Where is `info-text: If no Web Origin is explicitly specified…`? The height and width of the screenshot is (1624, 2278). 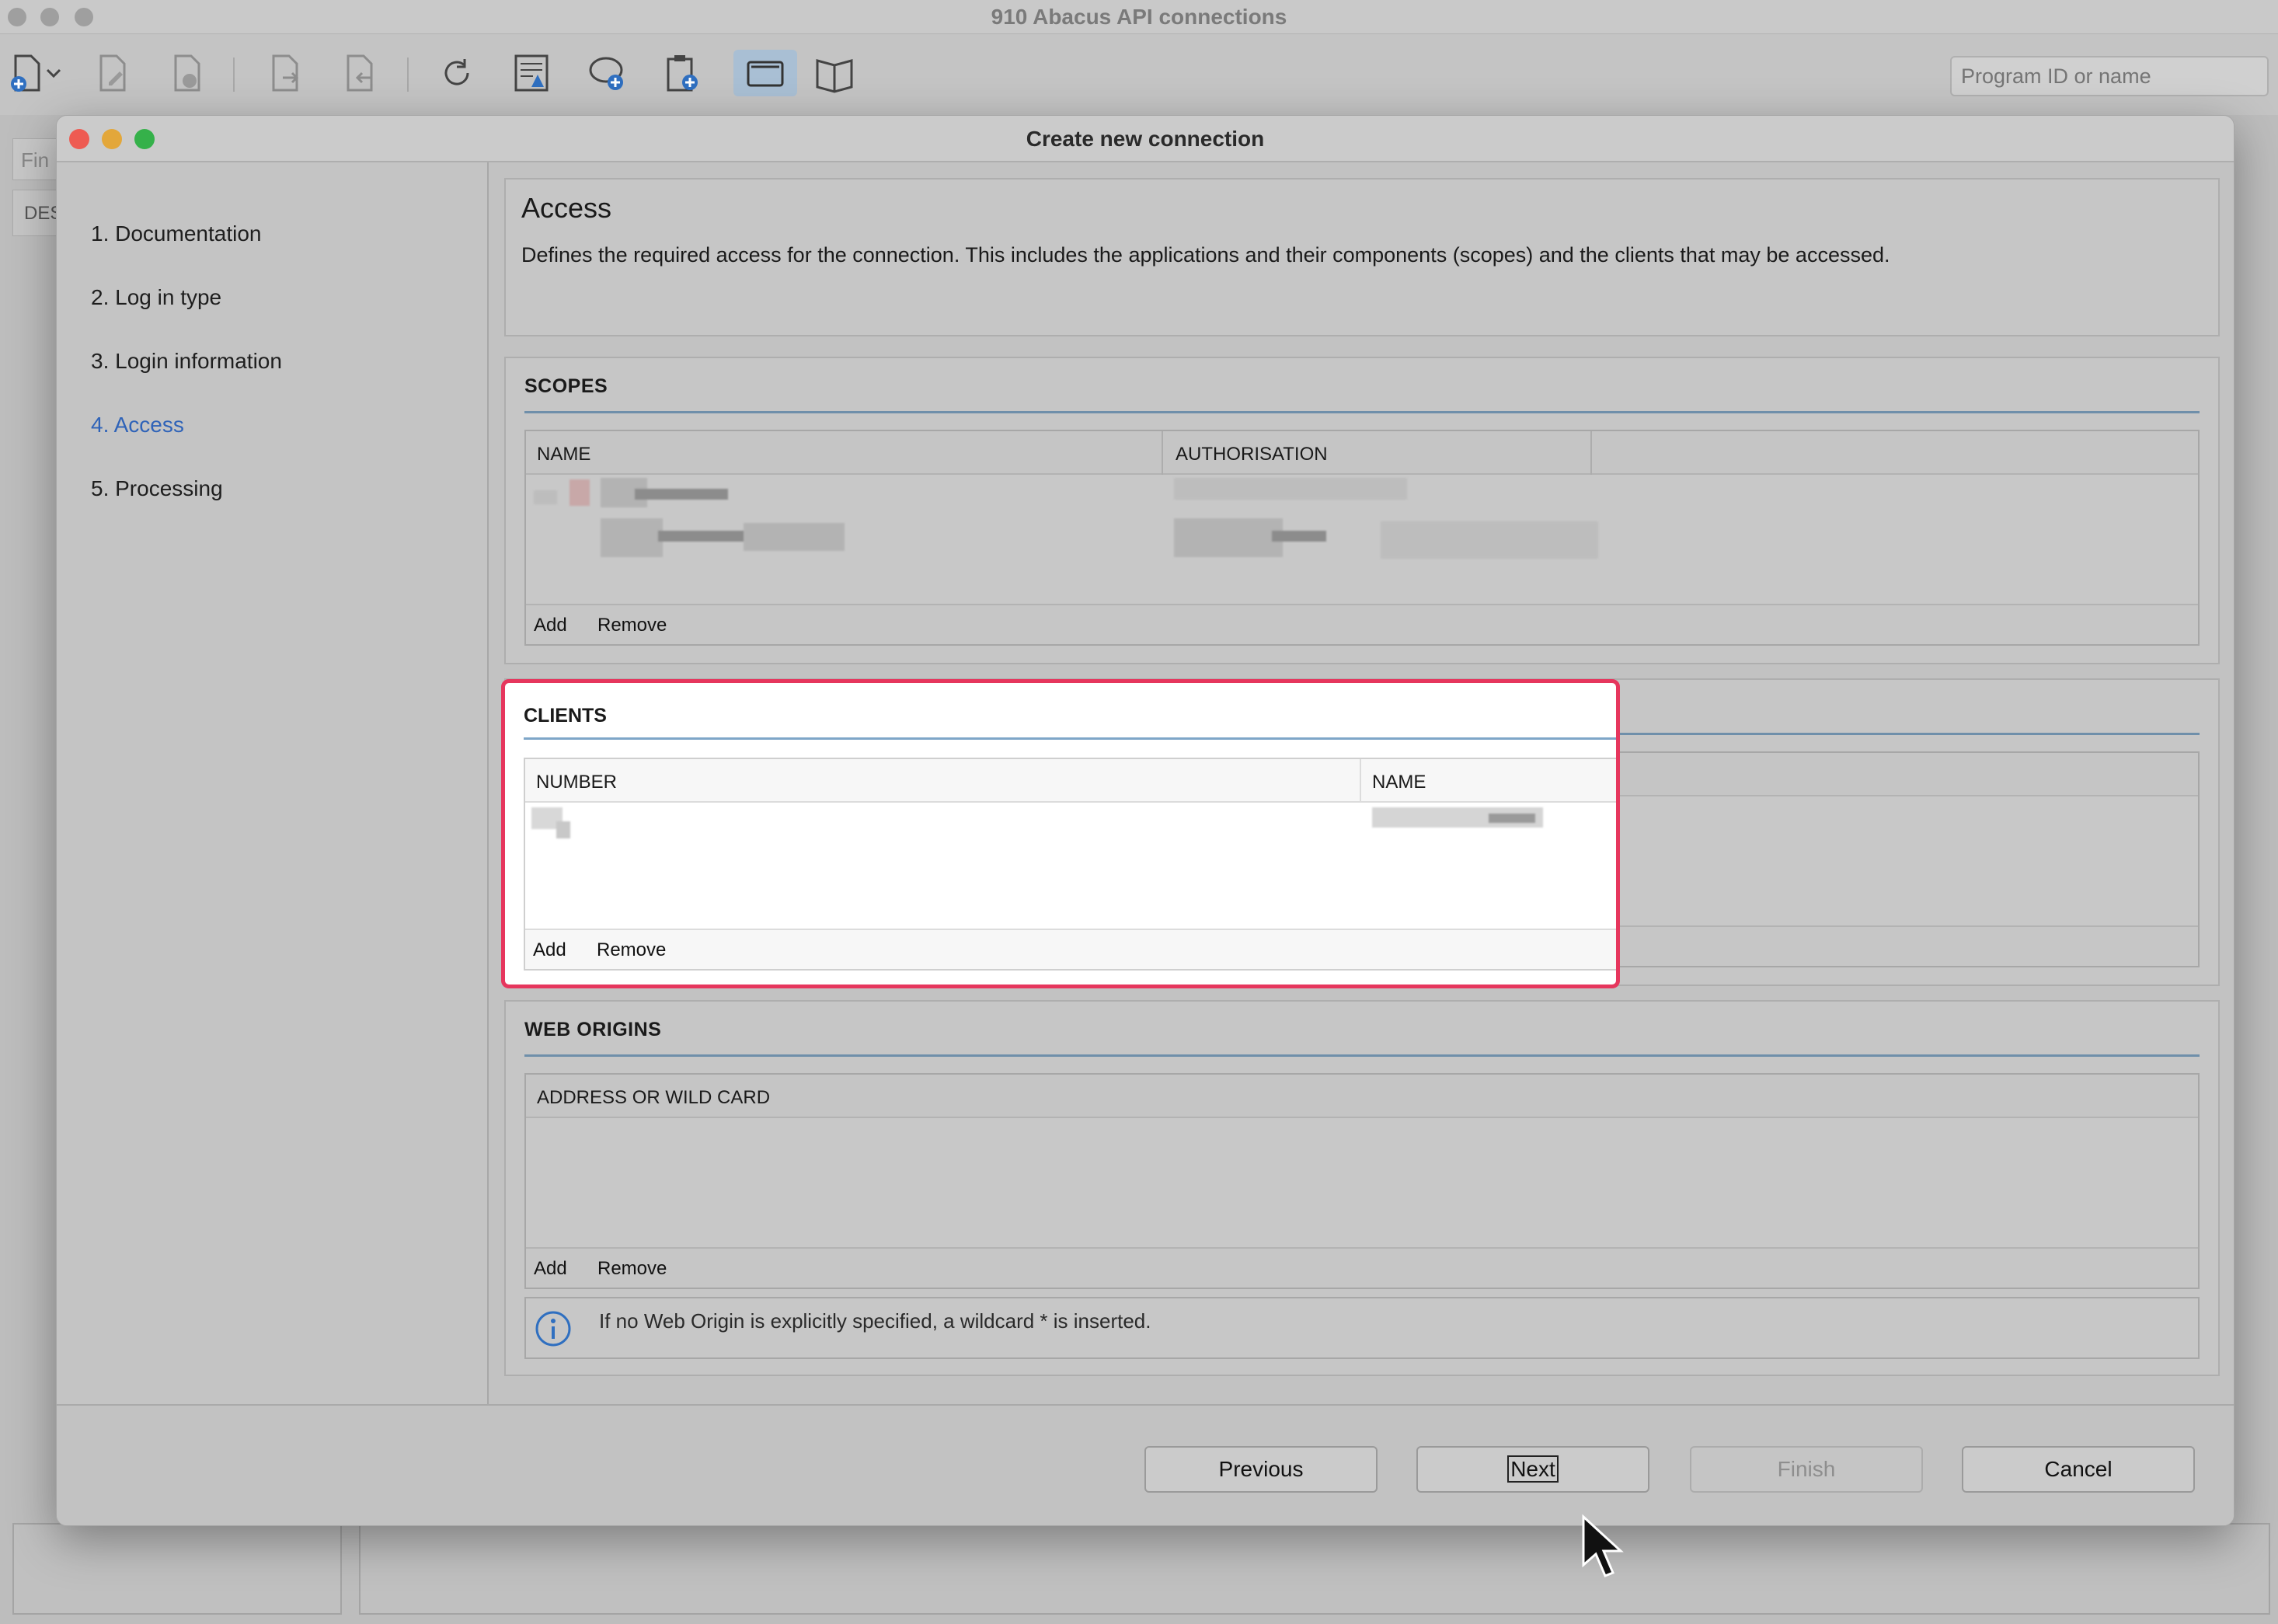 info-text: If no Web Origin is explicitly specified… is located at coordinates (875, 1321).